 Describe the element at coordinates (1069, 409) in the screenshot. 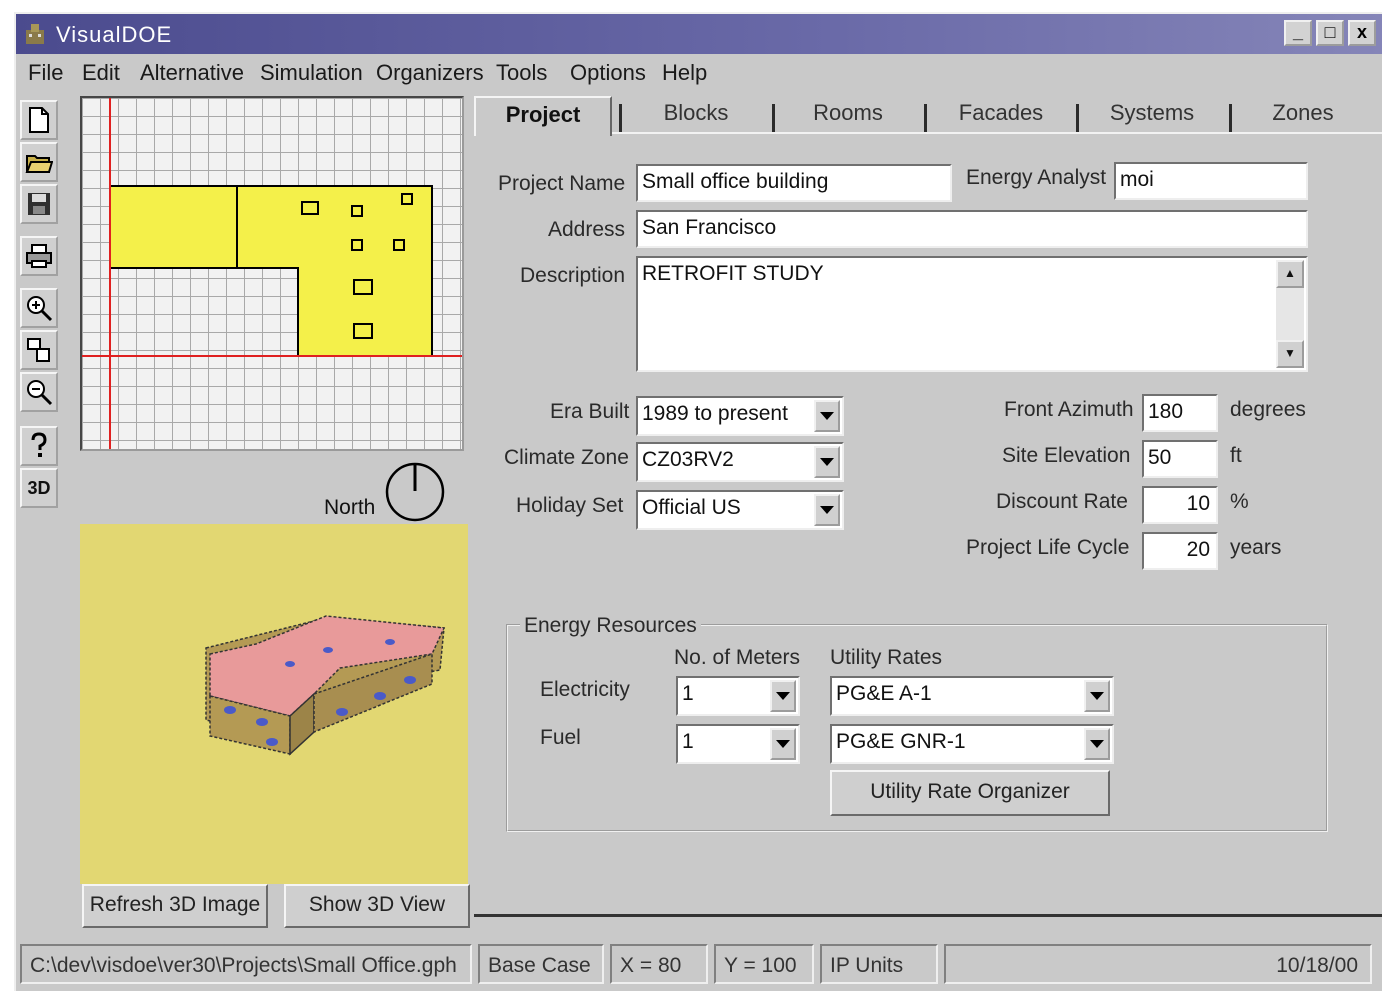

I see `front-azimuth-label: Front Azimuth` at that location.